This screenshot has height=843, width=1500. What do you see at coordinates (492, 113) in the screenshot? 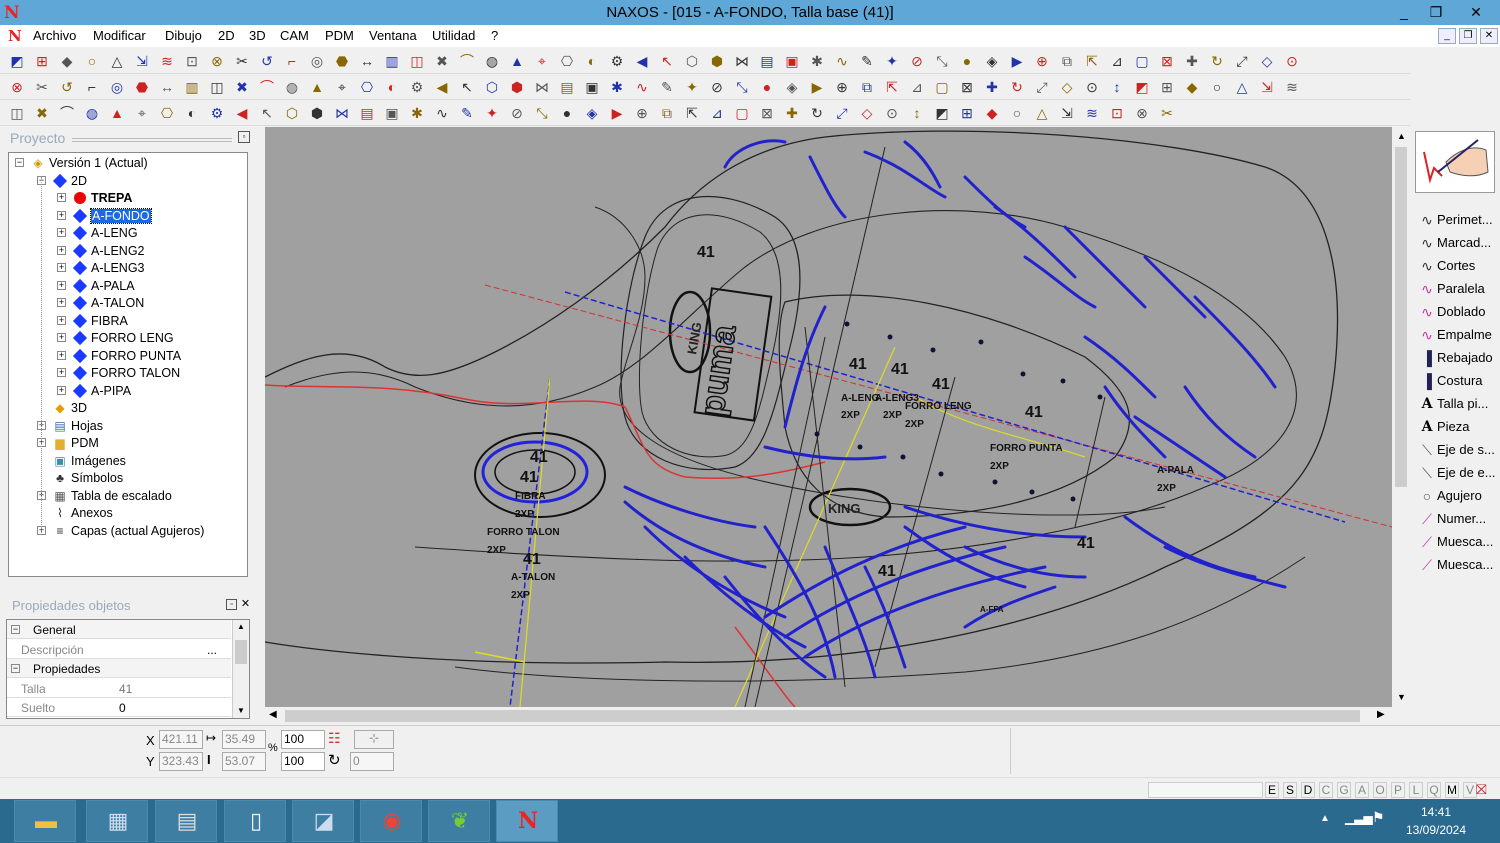
I see `toolbar-3-tool-20-icon: ✦` at bounding box center [492, 113].